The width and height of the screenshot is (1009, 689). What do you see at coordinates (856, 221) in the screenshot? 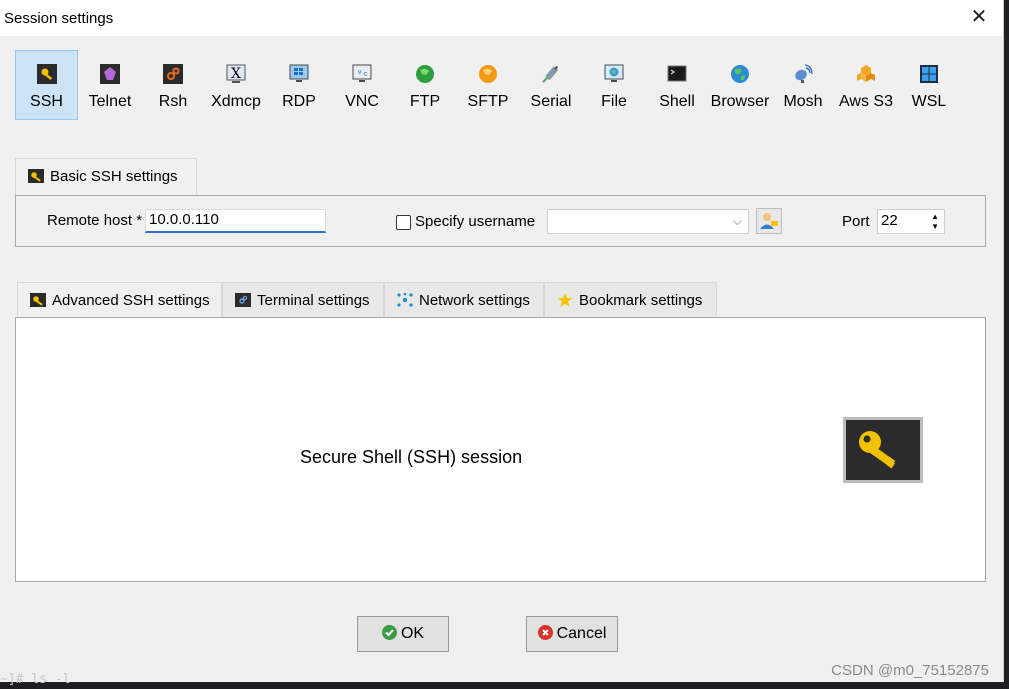
I see `port-label: Port` at bounding box center [856, 221].